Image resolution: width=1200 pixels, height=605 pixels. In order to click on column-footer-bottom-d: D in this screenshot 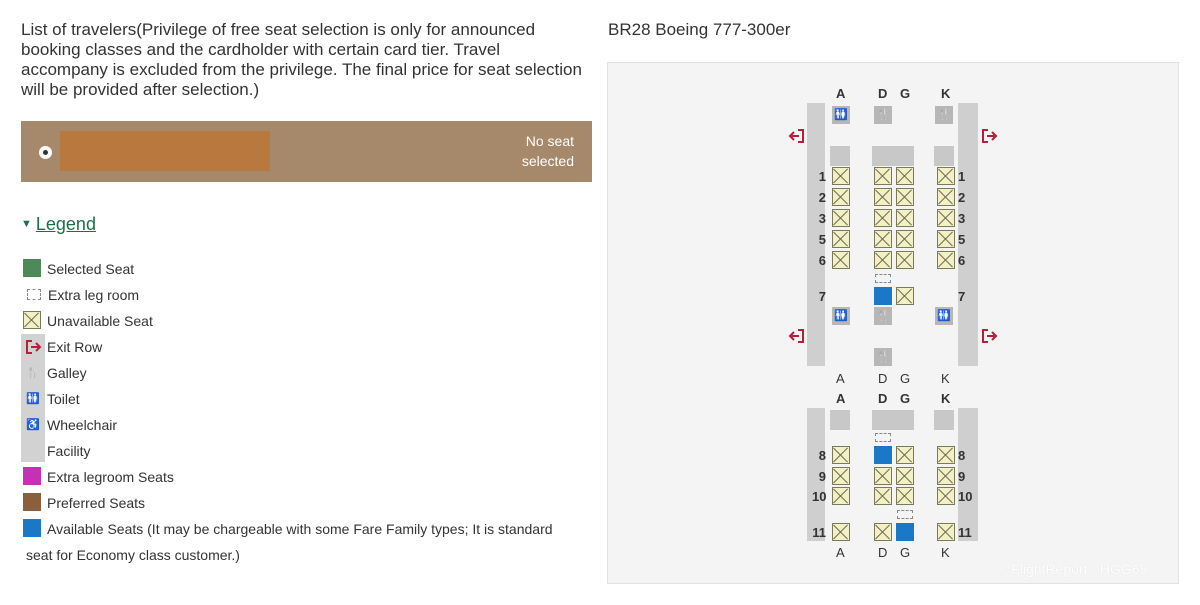, I will do `click(883, 552)`.